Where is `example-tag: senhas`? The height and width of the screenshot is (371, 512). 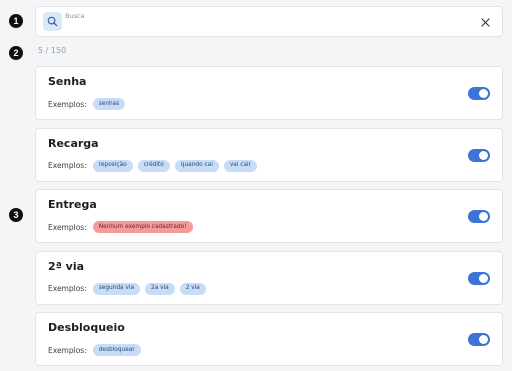
example-tag: senhas is located at coordinates (109, 104).